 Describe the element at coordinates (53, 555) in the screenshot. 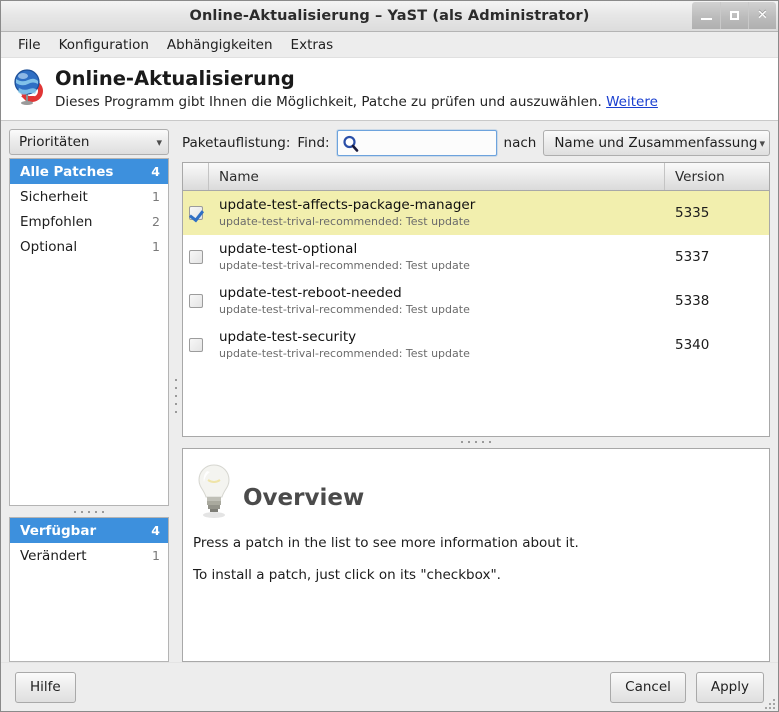

I see `state-item-label: Verändert` at that location.